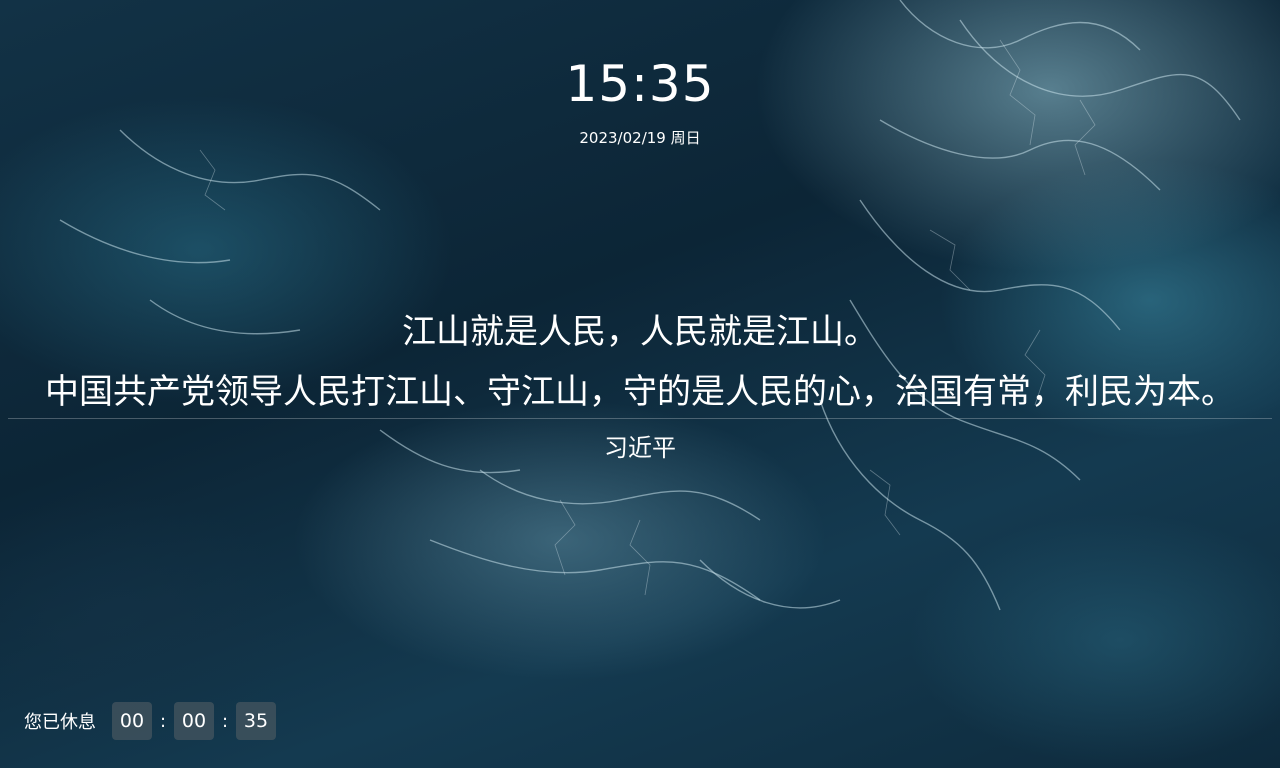 This screenshot has height=768, width=1280. I want to click on quote-line-1: 江山就是人民，人民就是江山。, so click(640, 332).